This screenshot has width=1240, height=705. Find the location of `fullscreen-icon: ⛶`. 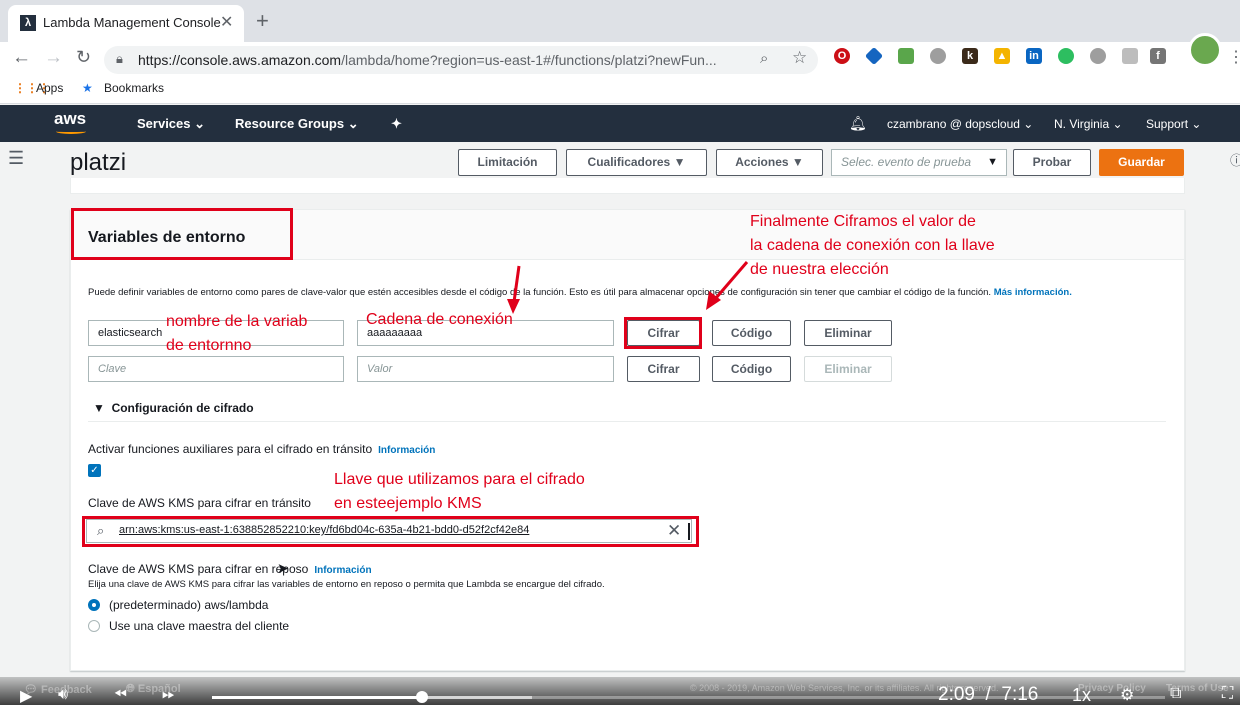

fullscreen-icon: ⛶ is located at coordinates (1227, 694).